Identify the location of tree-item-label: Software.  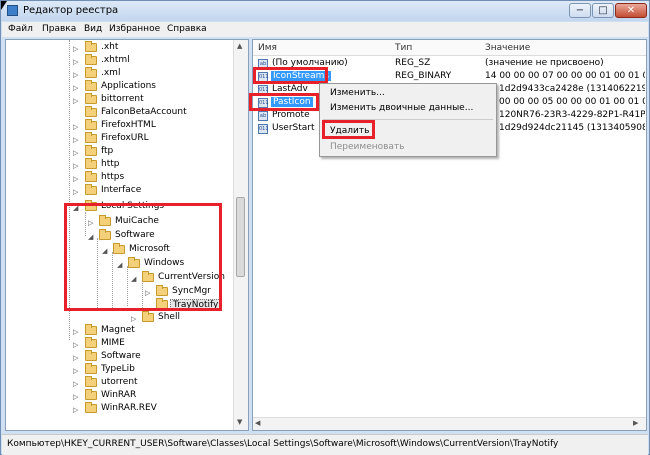
(121, 356).